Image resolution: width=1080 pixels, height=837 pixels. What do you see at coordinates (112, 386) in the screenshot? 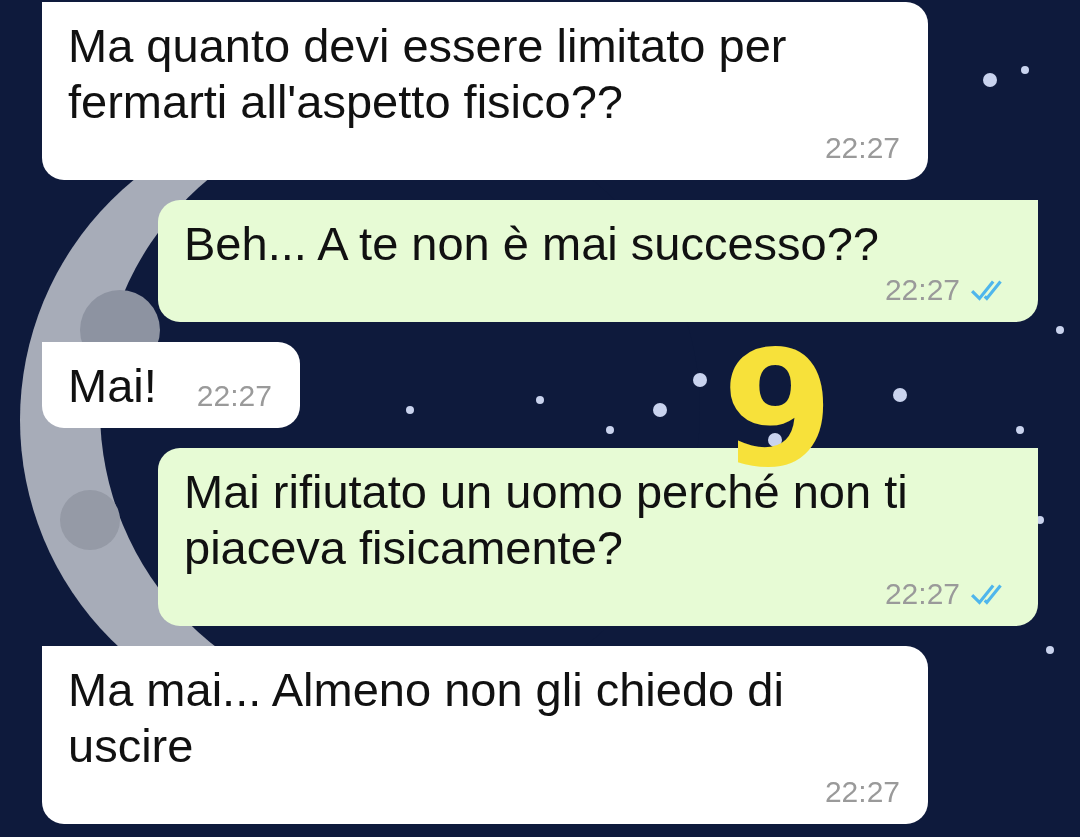
I see `message-text: Mai!` at bounding box center [112, 386].